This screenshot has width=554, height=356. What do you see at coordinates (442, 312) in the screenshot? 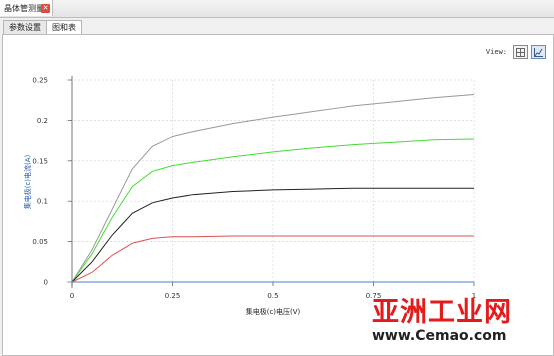
I see `watermark-logo-text: 亚洲工业网` at bounding box center [442, 312].